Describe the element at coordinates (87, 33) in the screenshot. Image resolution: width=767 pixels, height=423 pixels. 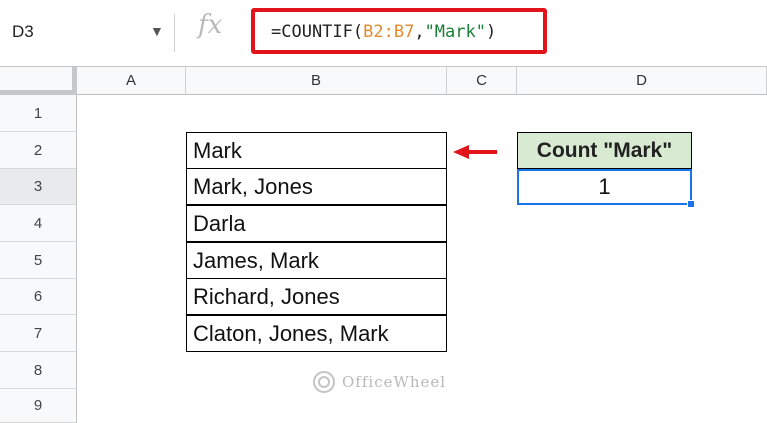
I see `name-box: D3 ▼` at that location.